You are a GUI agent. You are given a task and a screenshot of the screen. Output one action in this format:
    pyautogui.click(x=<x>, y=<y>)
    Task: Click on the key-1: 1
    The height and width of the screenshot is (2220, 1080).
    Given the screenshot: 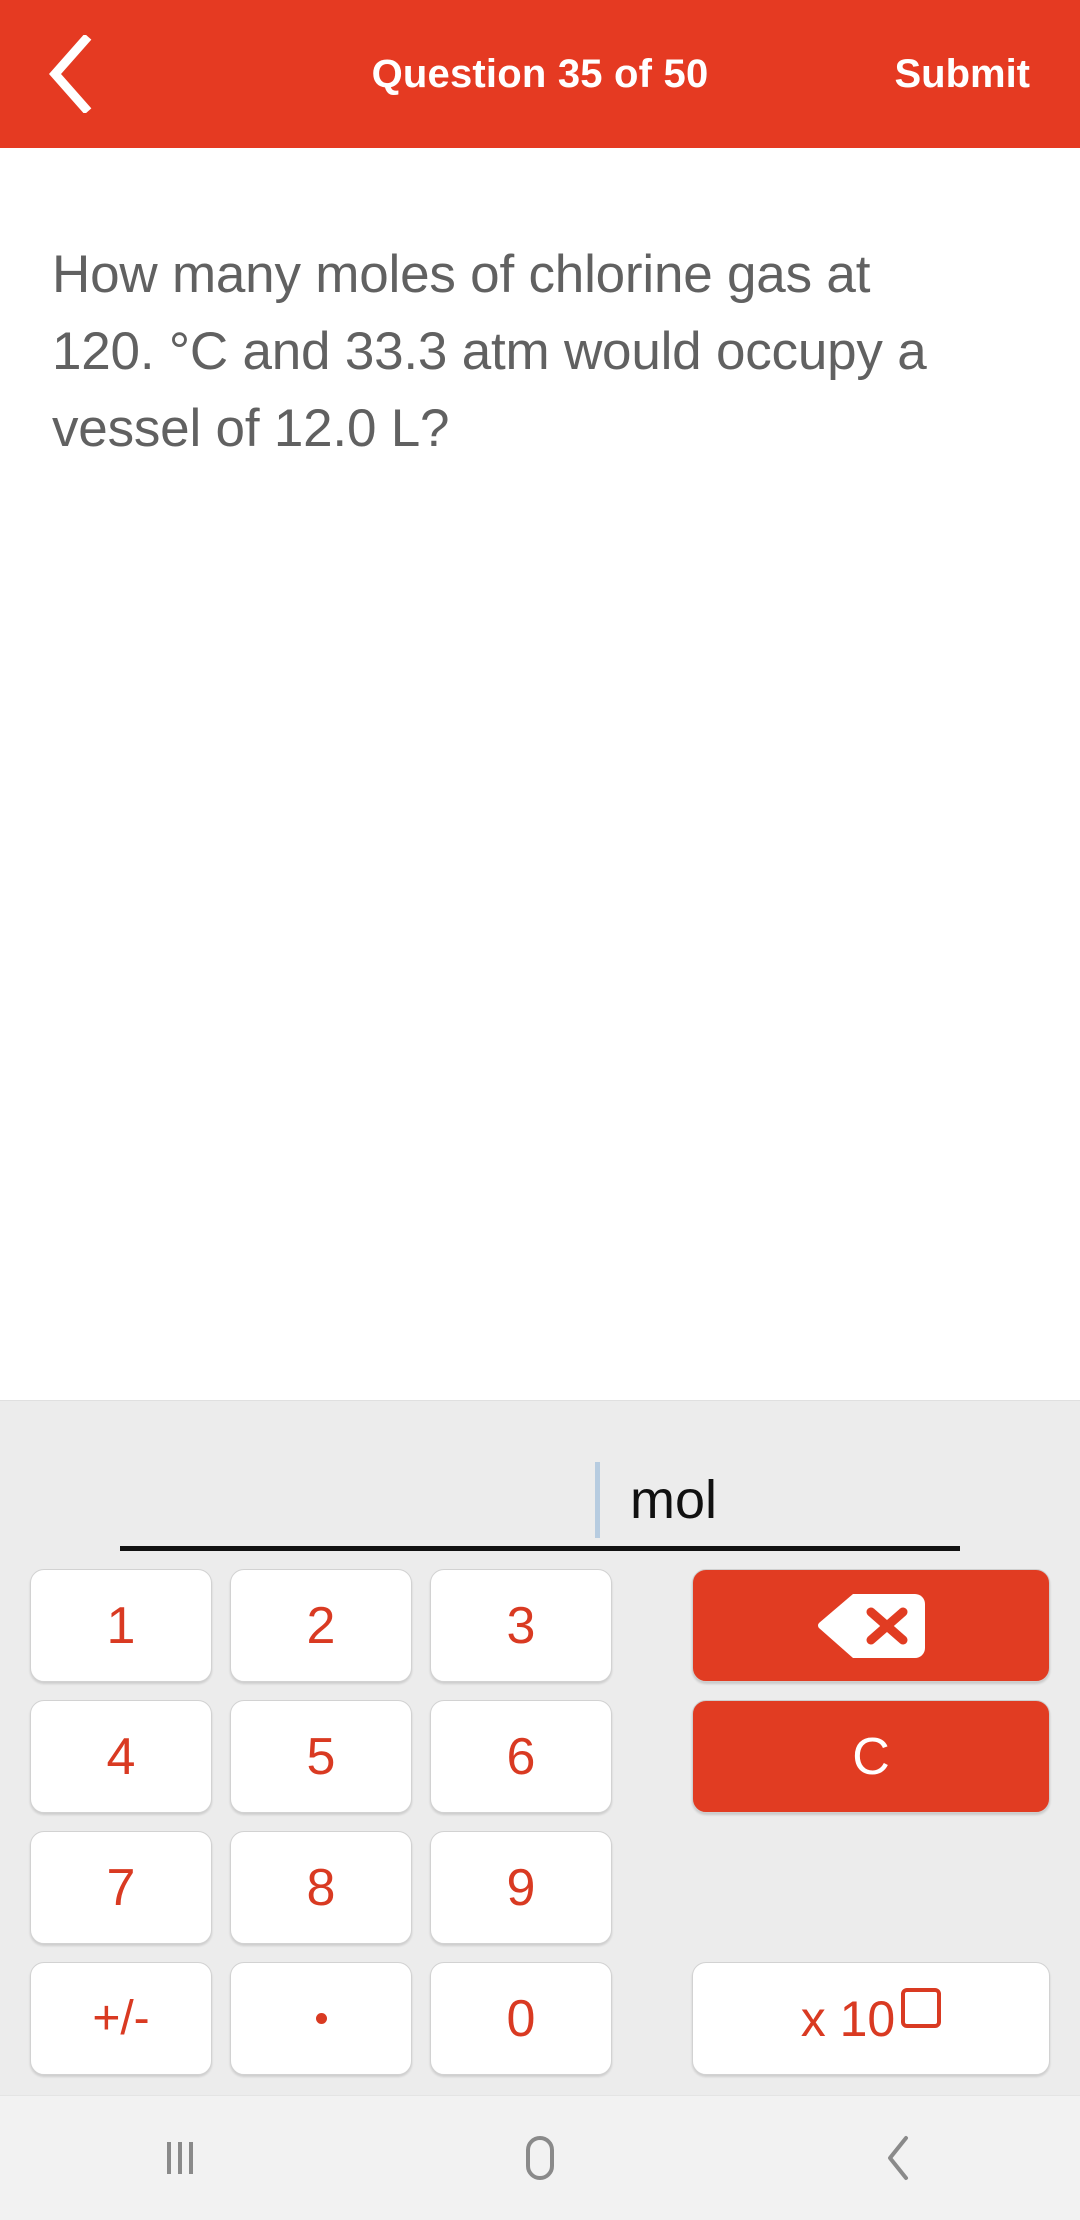 What is the action you would take?
    pyautogui.click(x=121, y=1625)
    